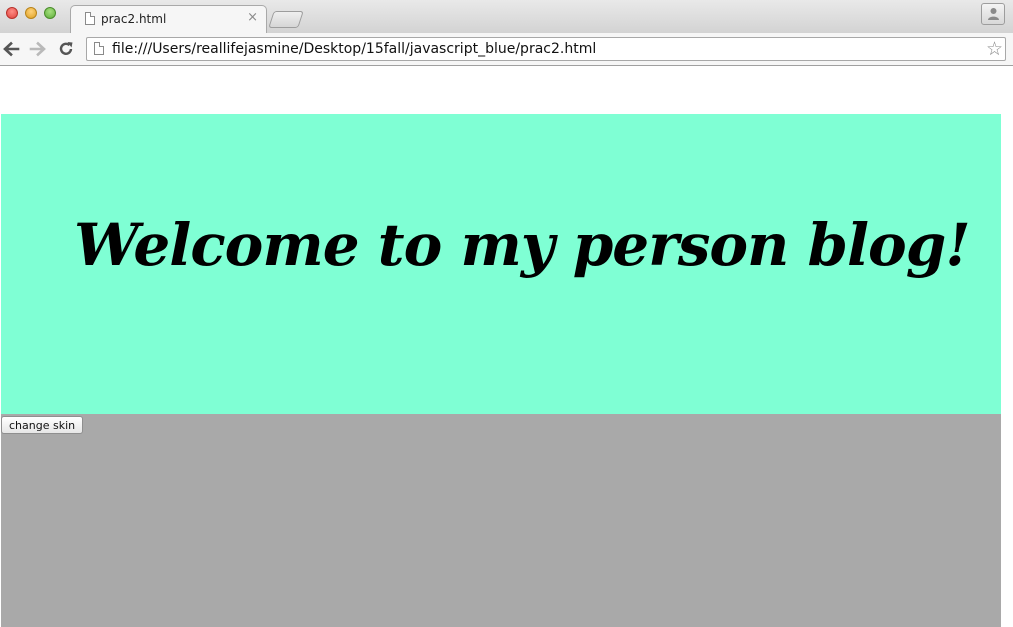 Image resolution: width=1013 pixels, height=627 pixels. I want to click on tab-close-icon: ×, so click(252, 17).